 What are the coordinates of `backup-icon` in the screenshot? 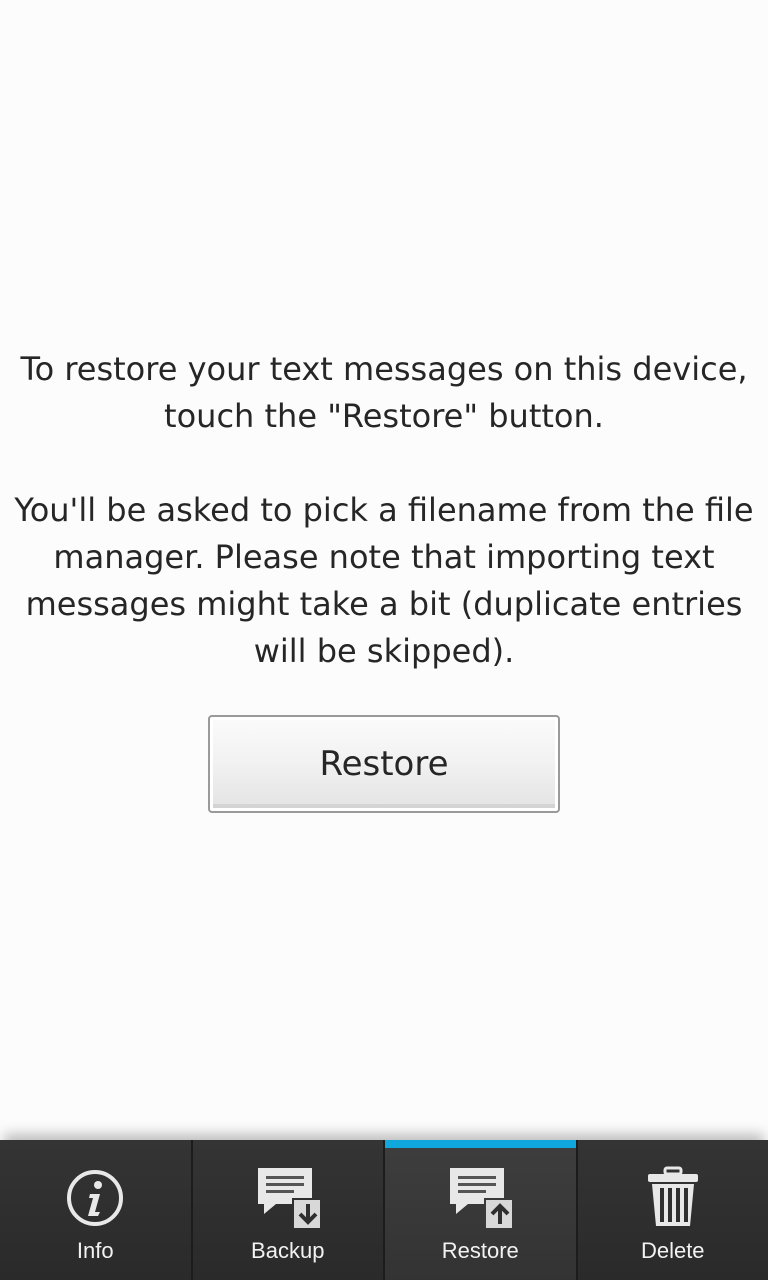 It's located at (288, 1198).